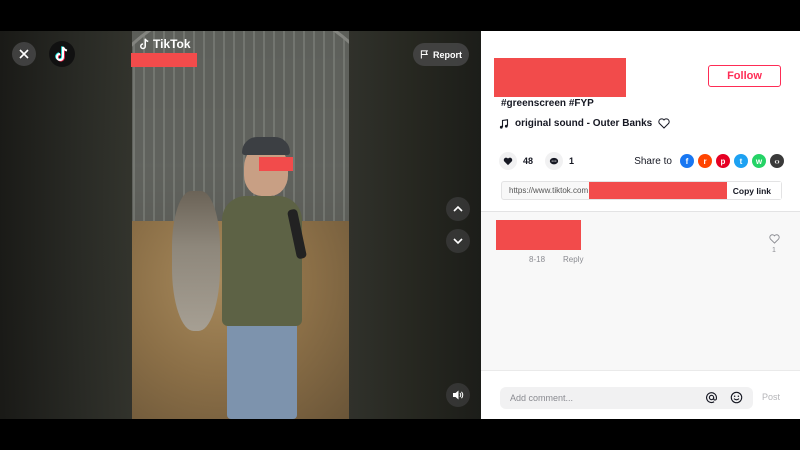  I want to click on video-blur-left, so click(66, 225).